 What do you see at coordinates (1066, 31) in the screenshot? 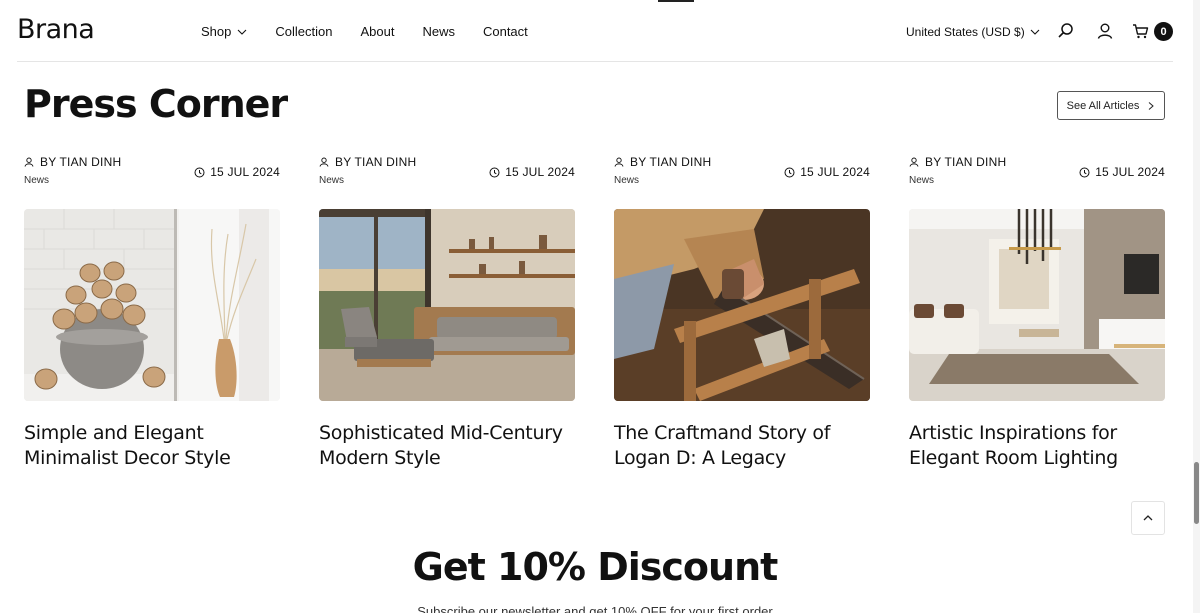
I see `search-icon` at bounding box center [1066, 31].